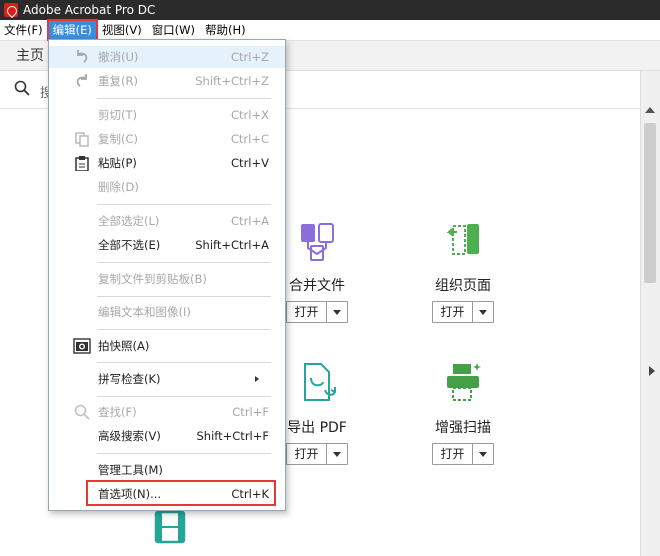  What do you see at coordinates (167, 470) in the screenshot?
I see `menu-item-manage-tools: 管理工具(M)` at bounding box center [167, 470].